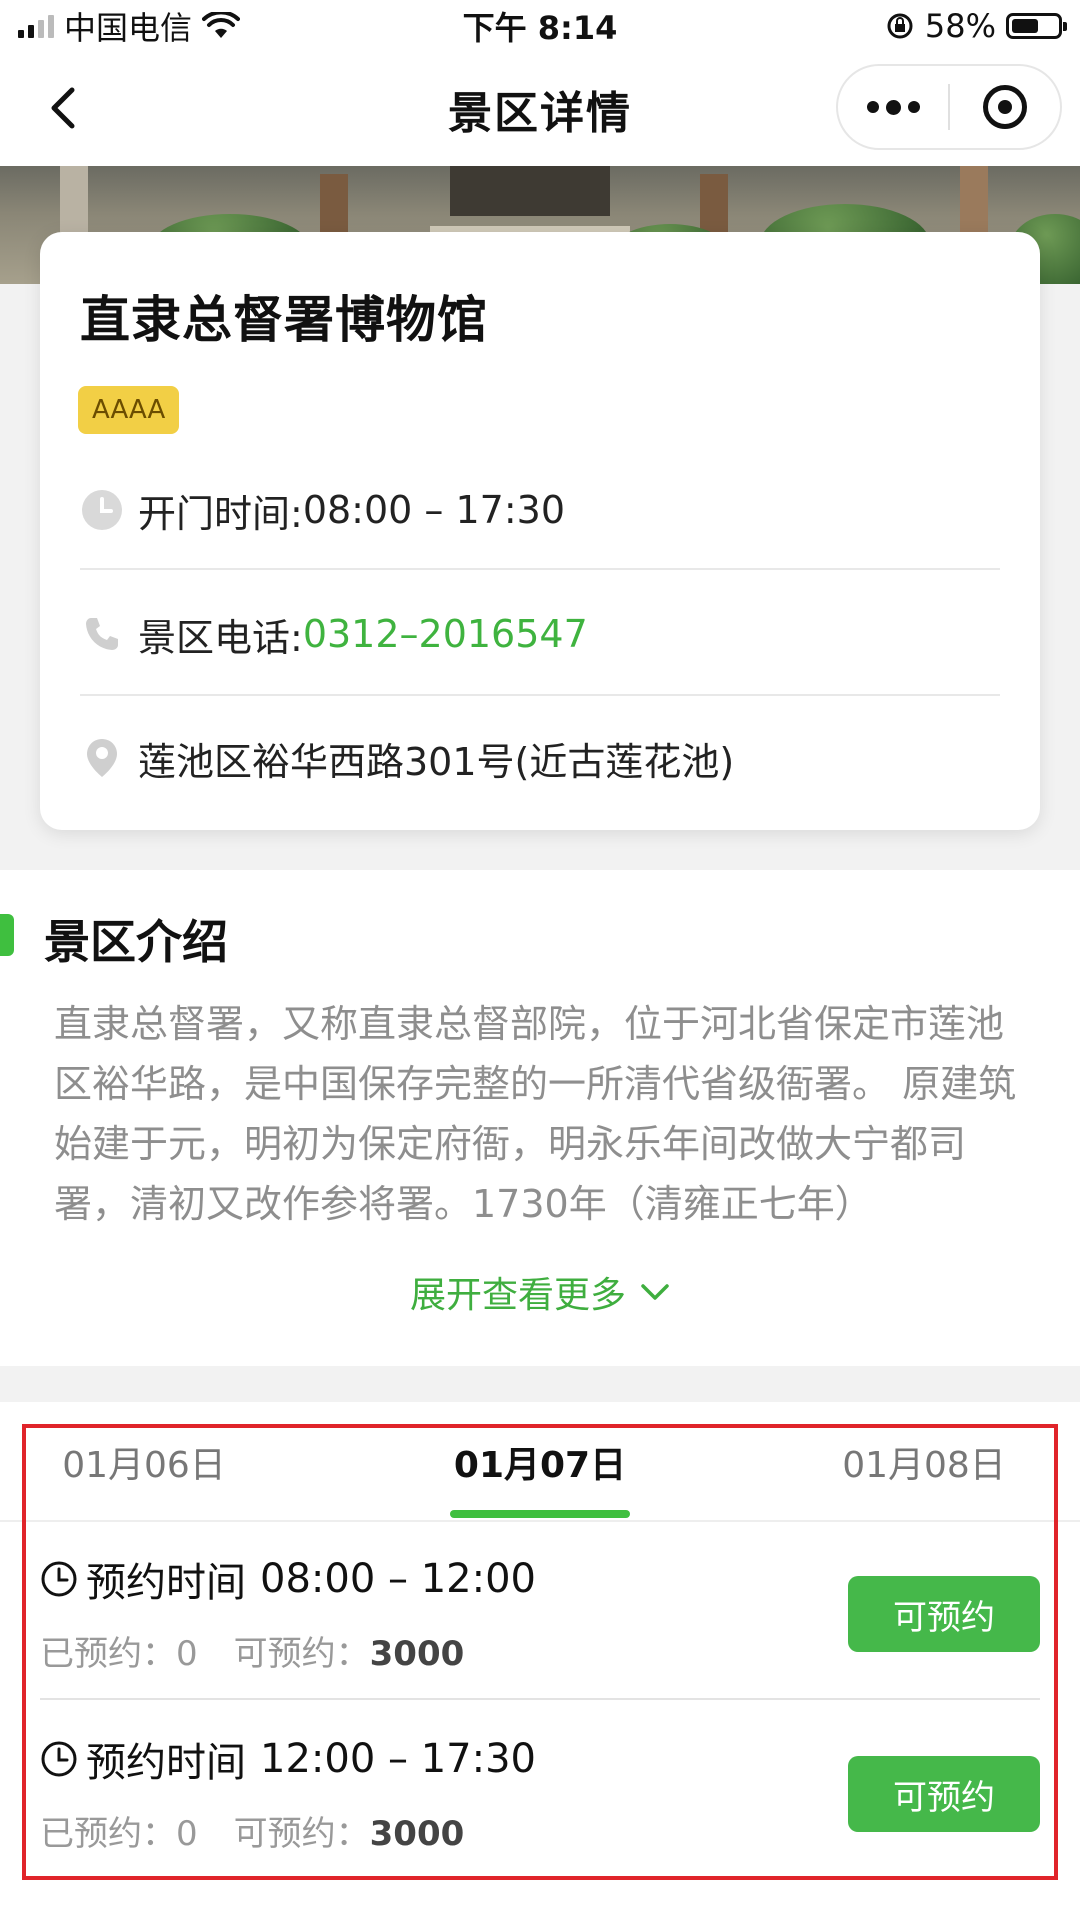 This screenshot has height=1920, width=1080. I want to click on hero-door, so click(530, 191).